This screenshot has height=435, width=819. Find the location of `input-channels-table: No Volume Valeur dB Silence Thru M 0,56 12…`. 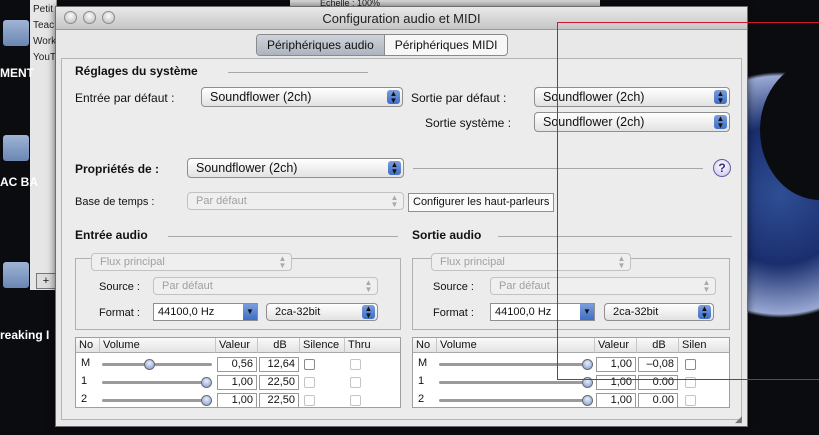

input-channels-table: No Volume Valeur dB Silence Thru M 0,56 12… is located at coordinates (238, 372).